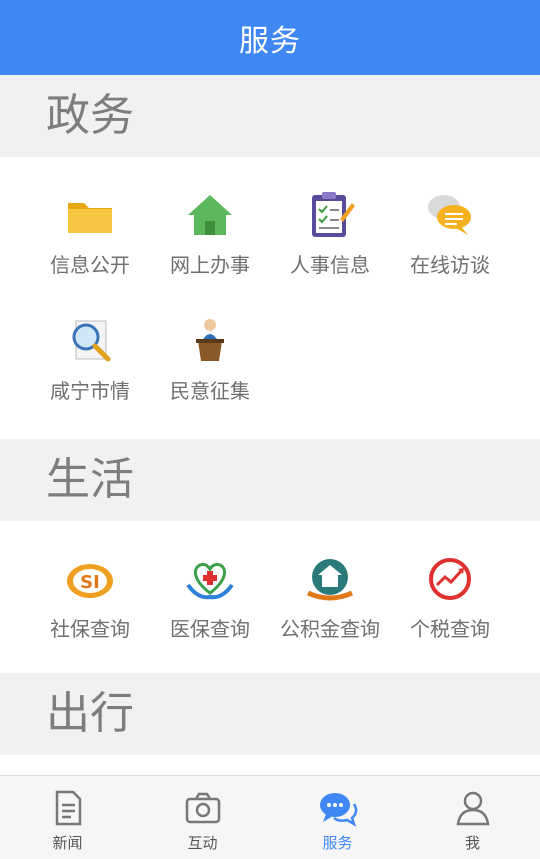 The height and width of the screenshot is (859, 540). Describe the element at coordinates (90, 713) in the screenshot. I see `section-title: 出行` at that location.